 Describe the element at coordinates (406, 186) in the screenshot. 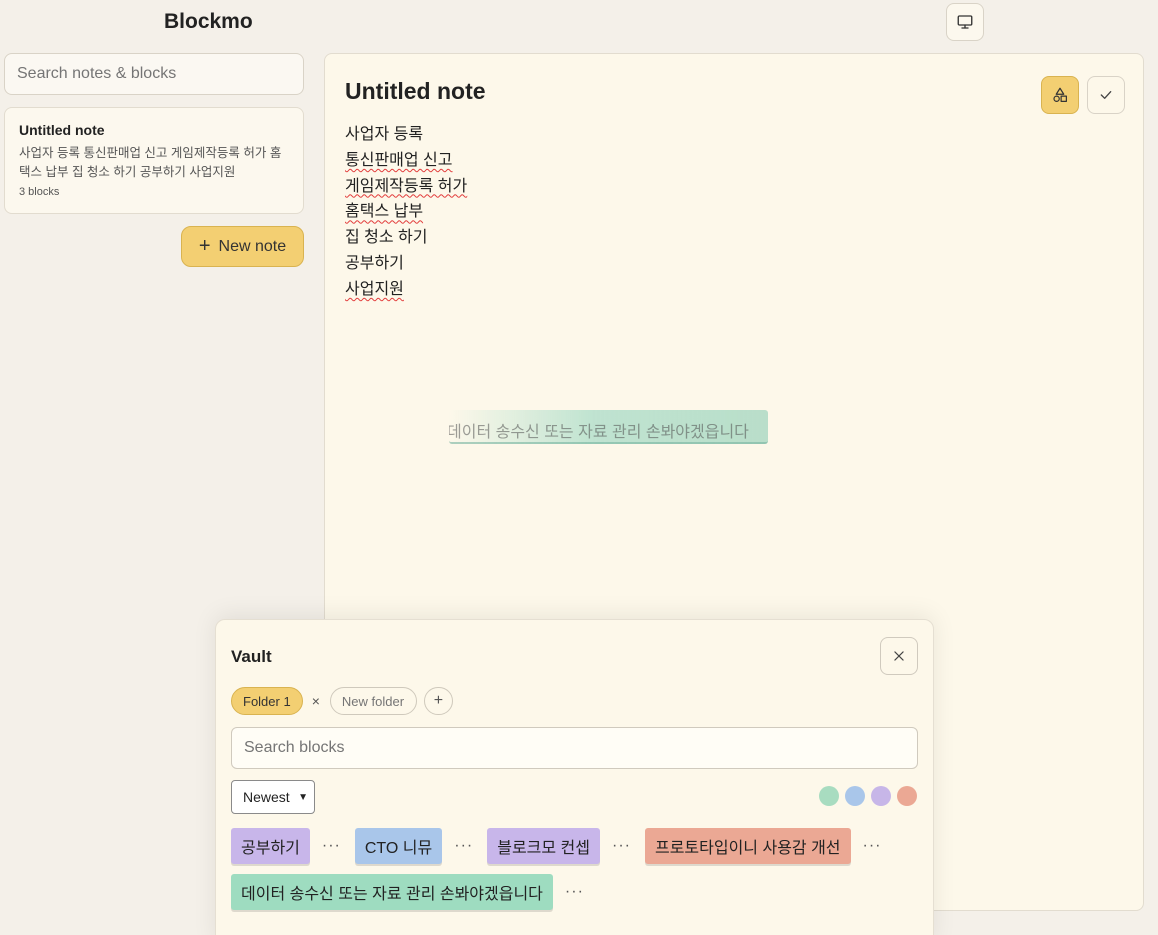

I see `note-line: 게임제작등록 허가` at that location.